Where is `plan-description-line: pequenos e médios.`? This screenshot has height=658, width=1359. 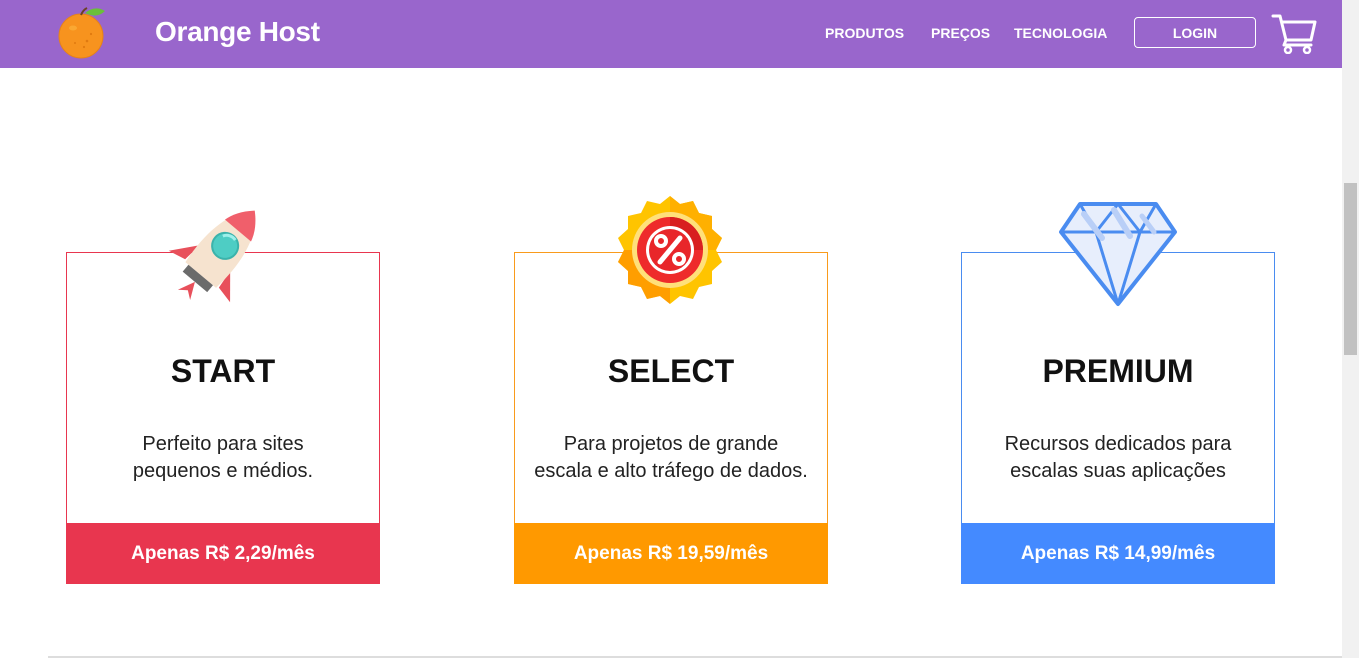
plan-description-line: pequenos e médios. is located at coordinates (223, 471).